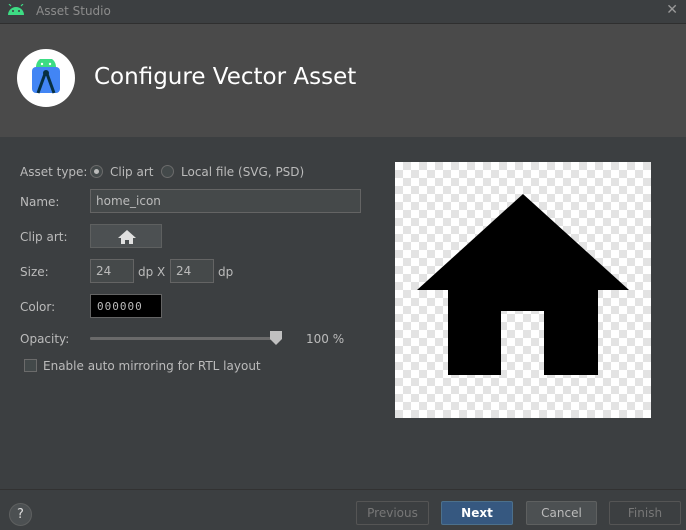 The width and height of the screenshot is (686, 530). I want to click on color-swatch-field: 000000, so click(126, 306).